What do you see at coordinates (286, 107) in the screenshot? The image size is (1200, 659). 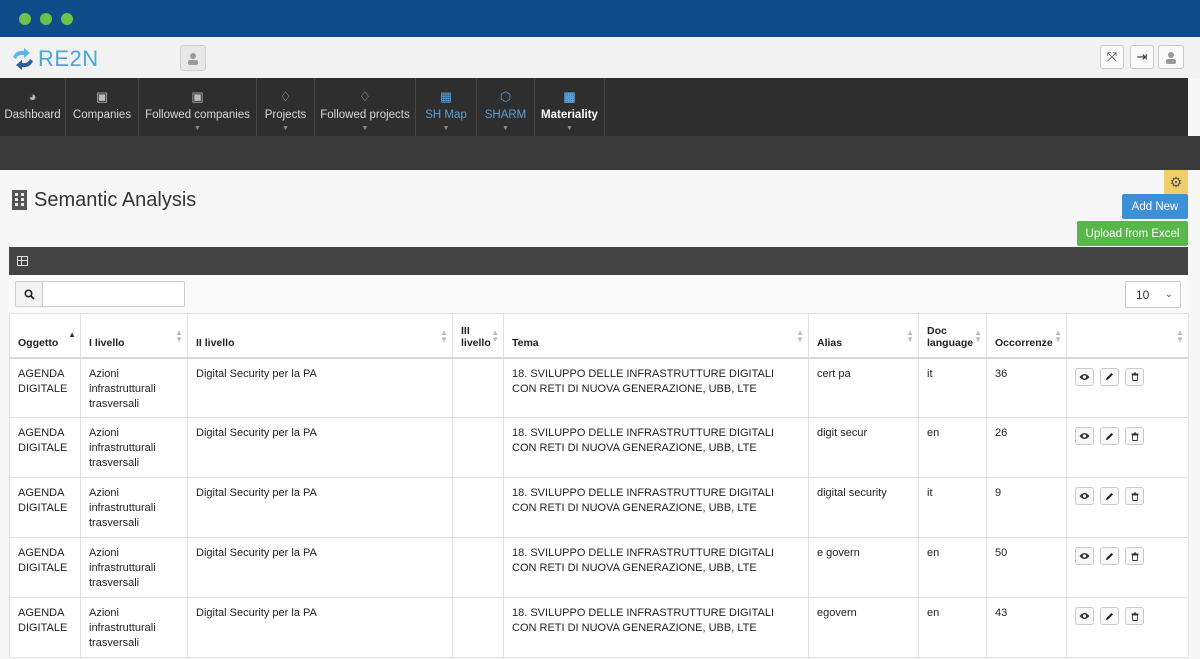 I see `nav-projects: ♢ Projects ▼` at bounding box center [286, 107].